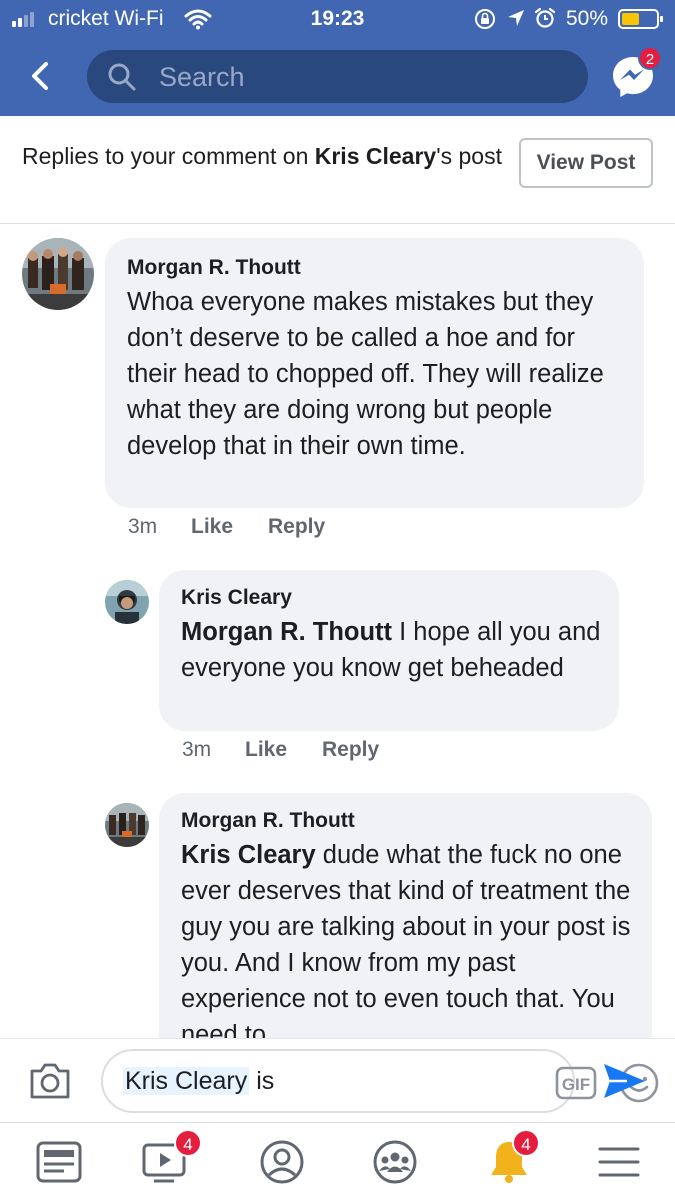 This screenshot has width=675, height=1200. What do you see at coordinates (380, 1081) in the screenshot?
I see `comment-input: Kris Cleary is GIF` at bounding box center [380, 1081].